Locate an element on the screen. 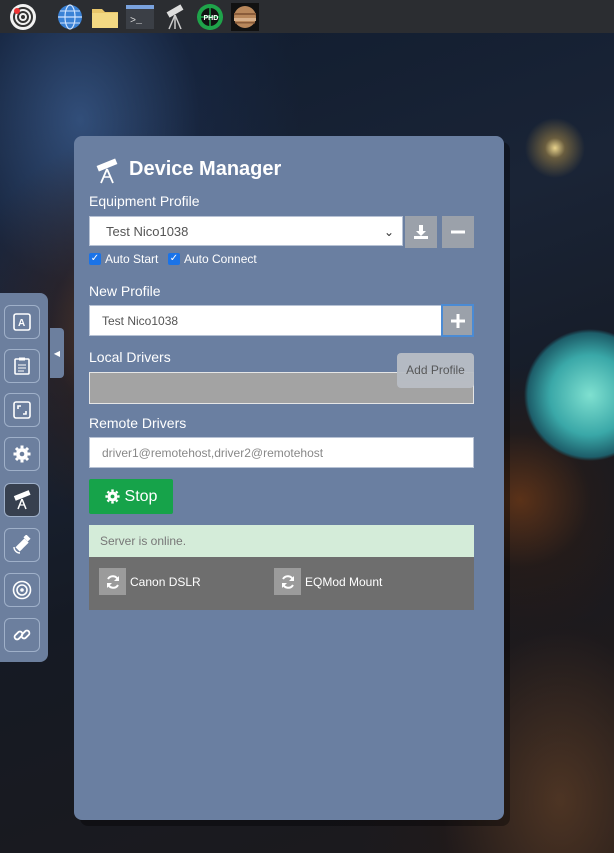  add-profile-tooltip: Add Profile is located at coordinates (435, 370).